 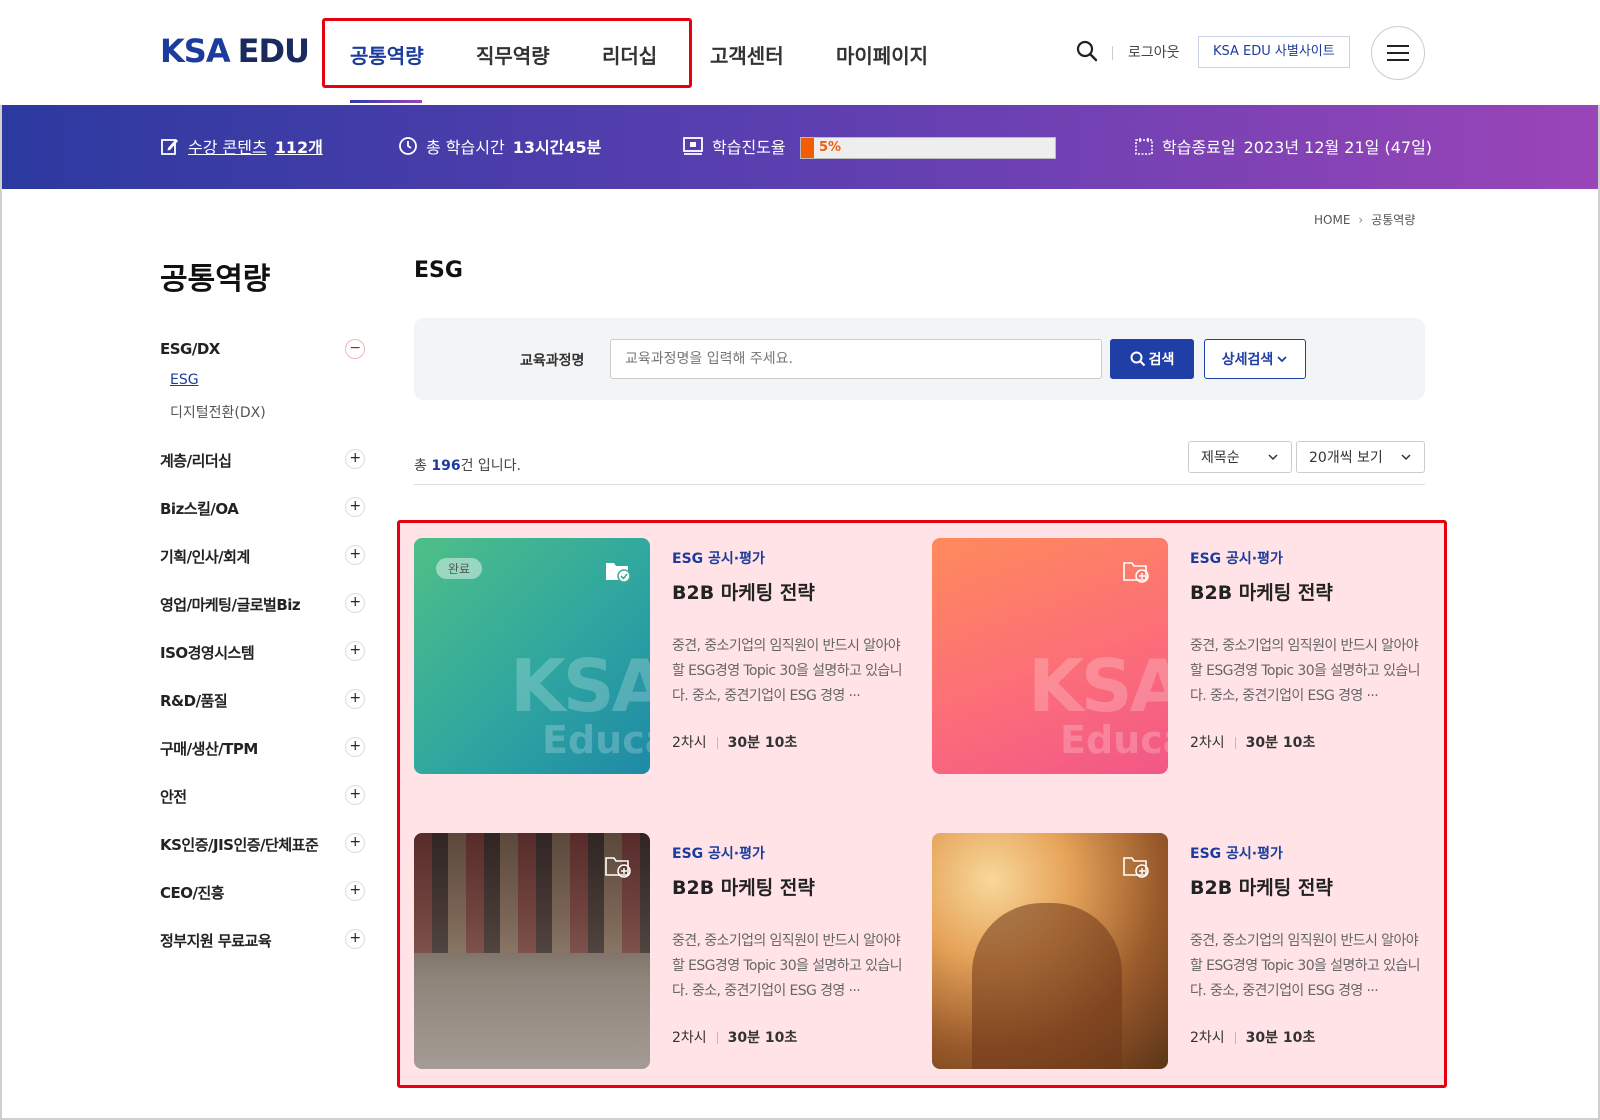 What do you see at coordinates (423, 466) in the screenshot?
I see `result-count-prefix: 총` at bounding box center [423, 466].